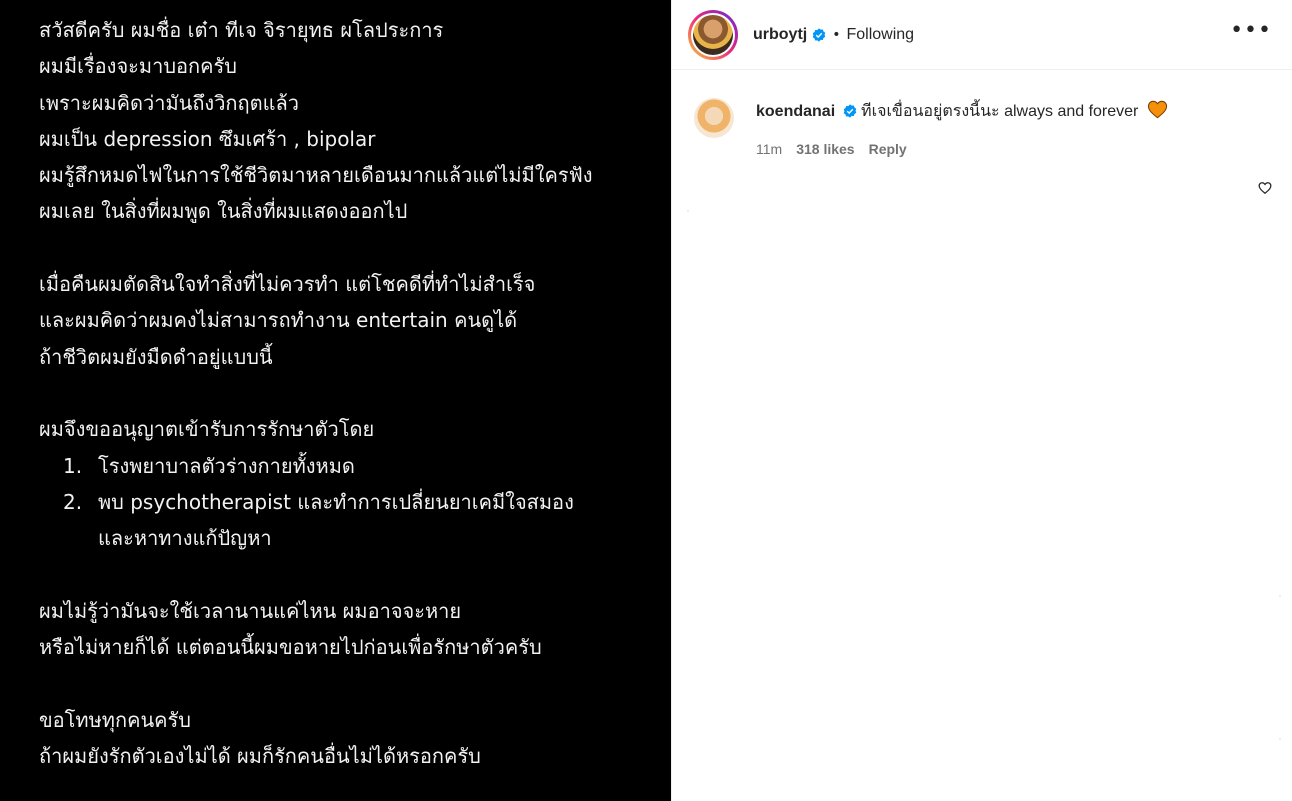 The image size is (1292, 801). Describe the element at coordinates (880, 35) in the screenshot. I see `following-button: Following` at that location.